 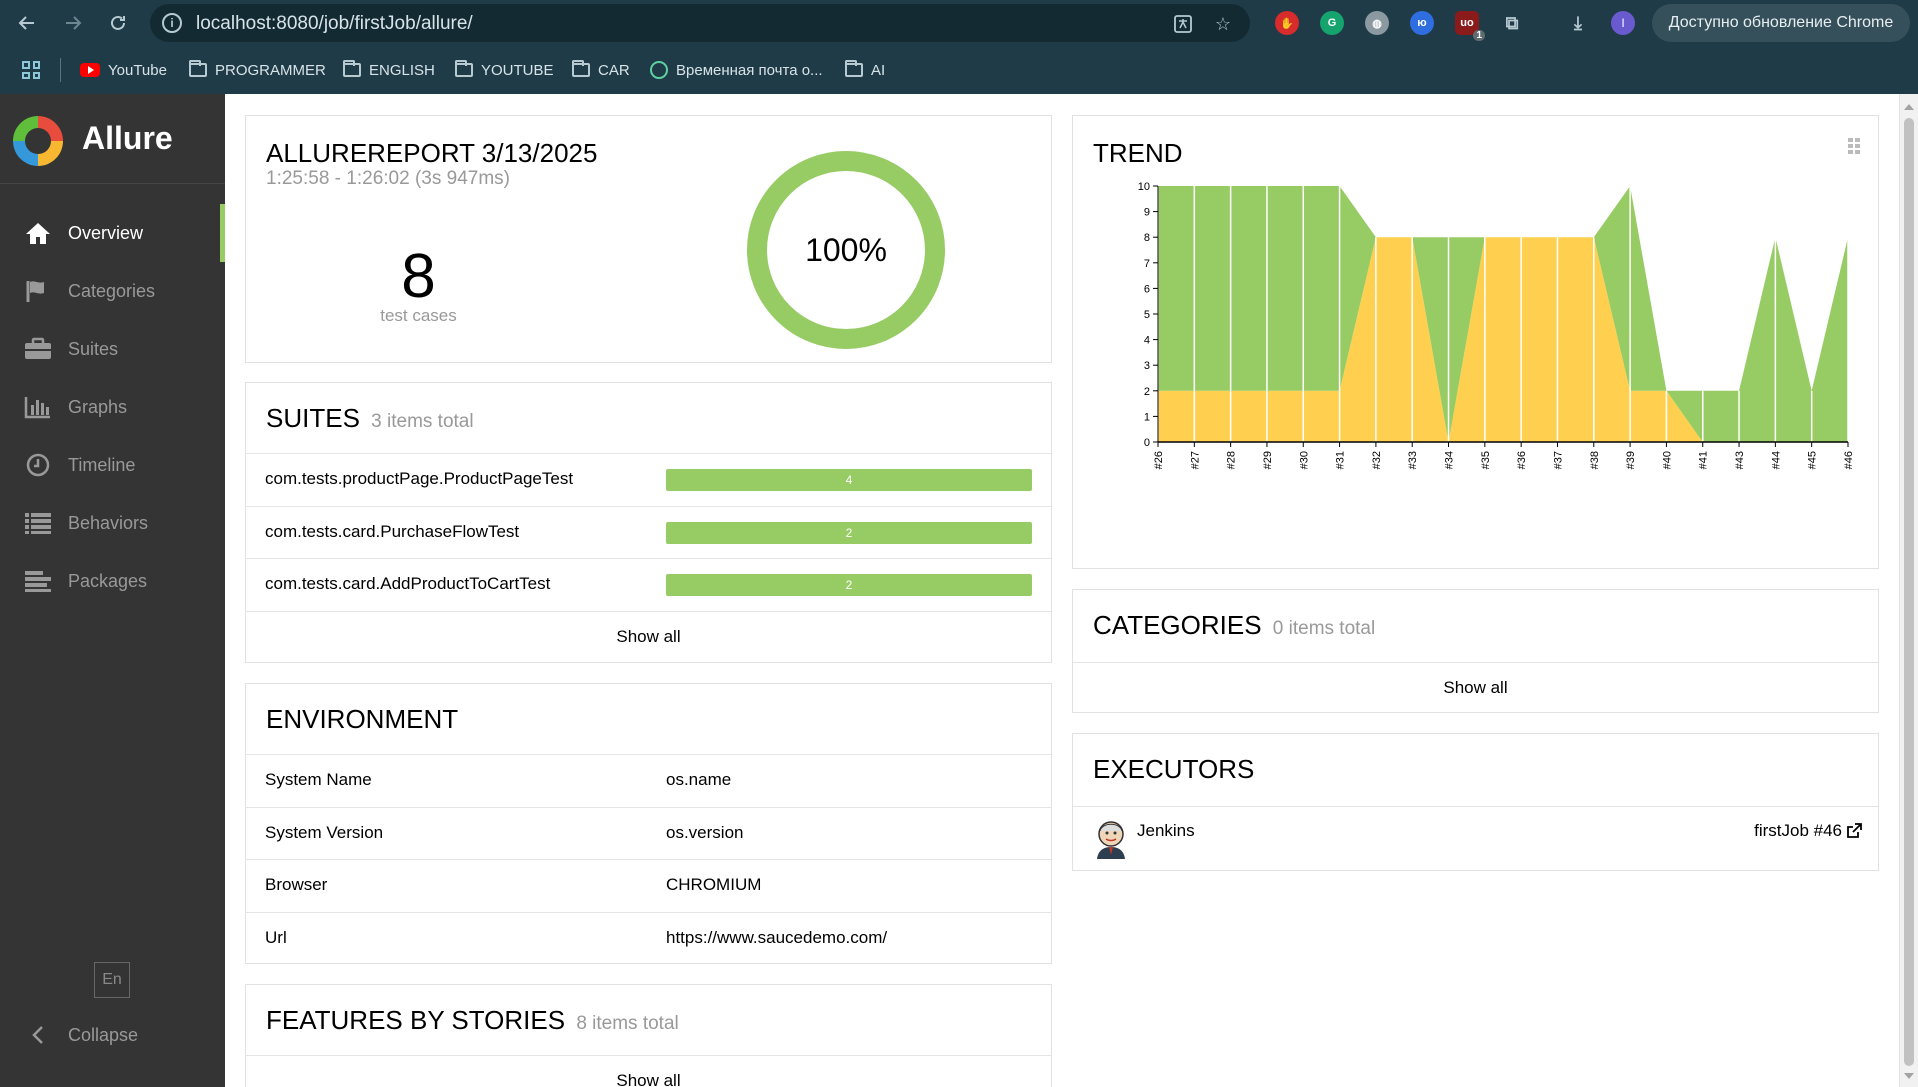 What do you see at coordinates (1854, 831) in the screenshot?
I see `external-link-icon` at bounding box center [1854, 831].